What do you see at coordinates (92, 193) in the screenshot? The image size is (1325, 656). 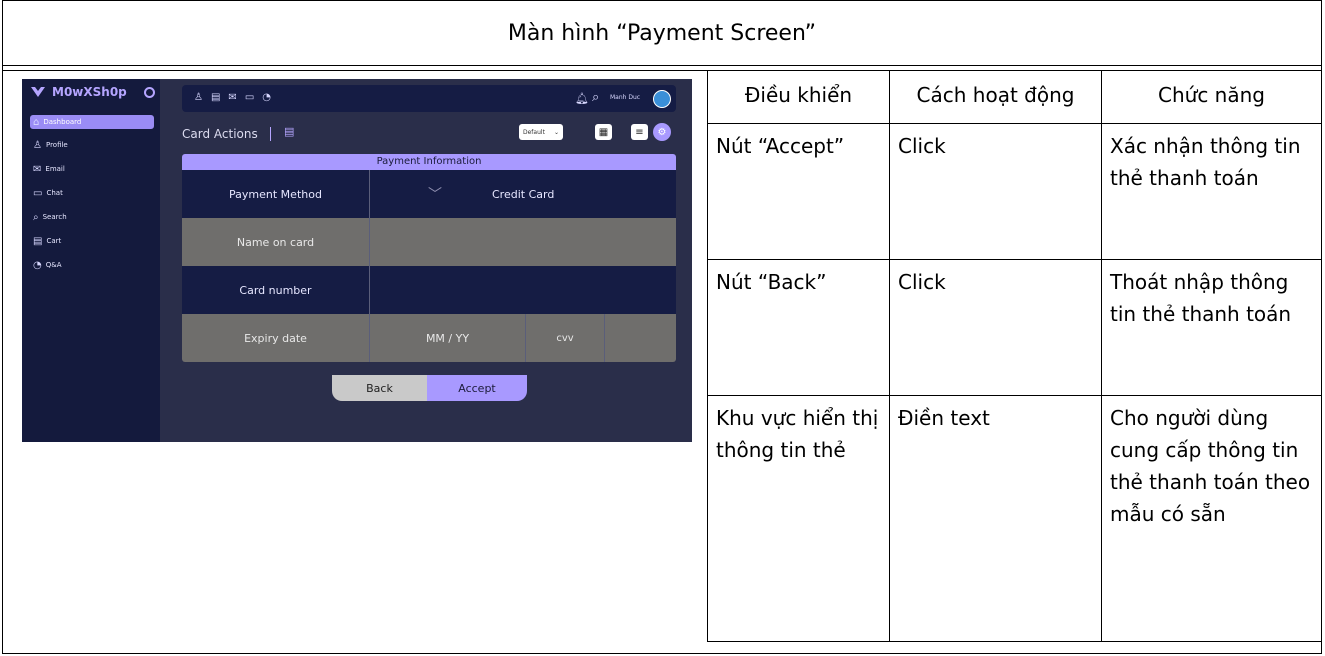 I see `sidebar-item-chat: ▭ Chat` at bounding box center [92, 193].